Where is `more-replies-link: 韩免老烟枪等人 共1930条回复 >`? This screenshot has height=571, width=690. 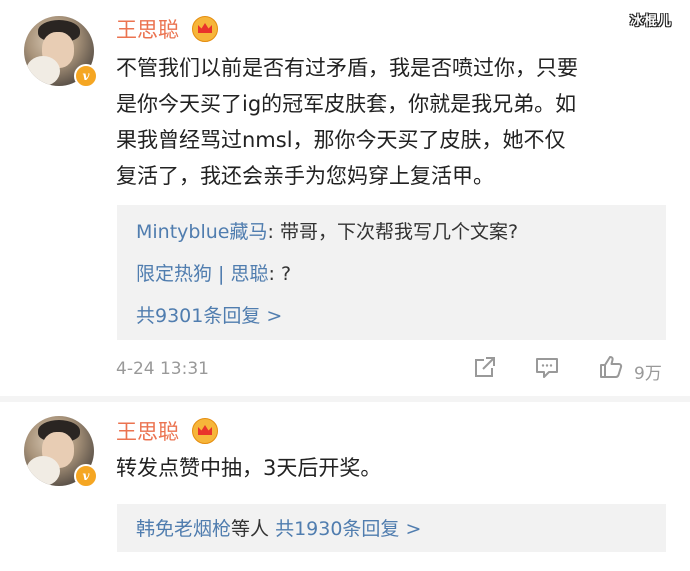
more-replies-link: 韩免老烟枪等人 共1930条回复 > is located at coordinates (278, 527).